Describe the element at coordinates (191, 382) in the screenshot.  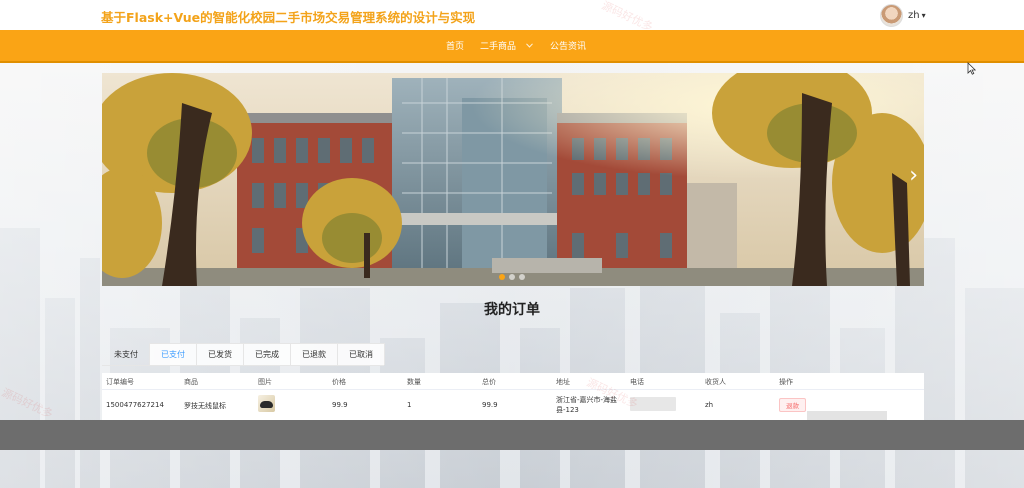
I see `column-header: 商品` at that location.